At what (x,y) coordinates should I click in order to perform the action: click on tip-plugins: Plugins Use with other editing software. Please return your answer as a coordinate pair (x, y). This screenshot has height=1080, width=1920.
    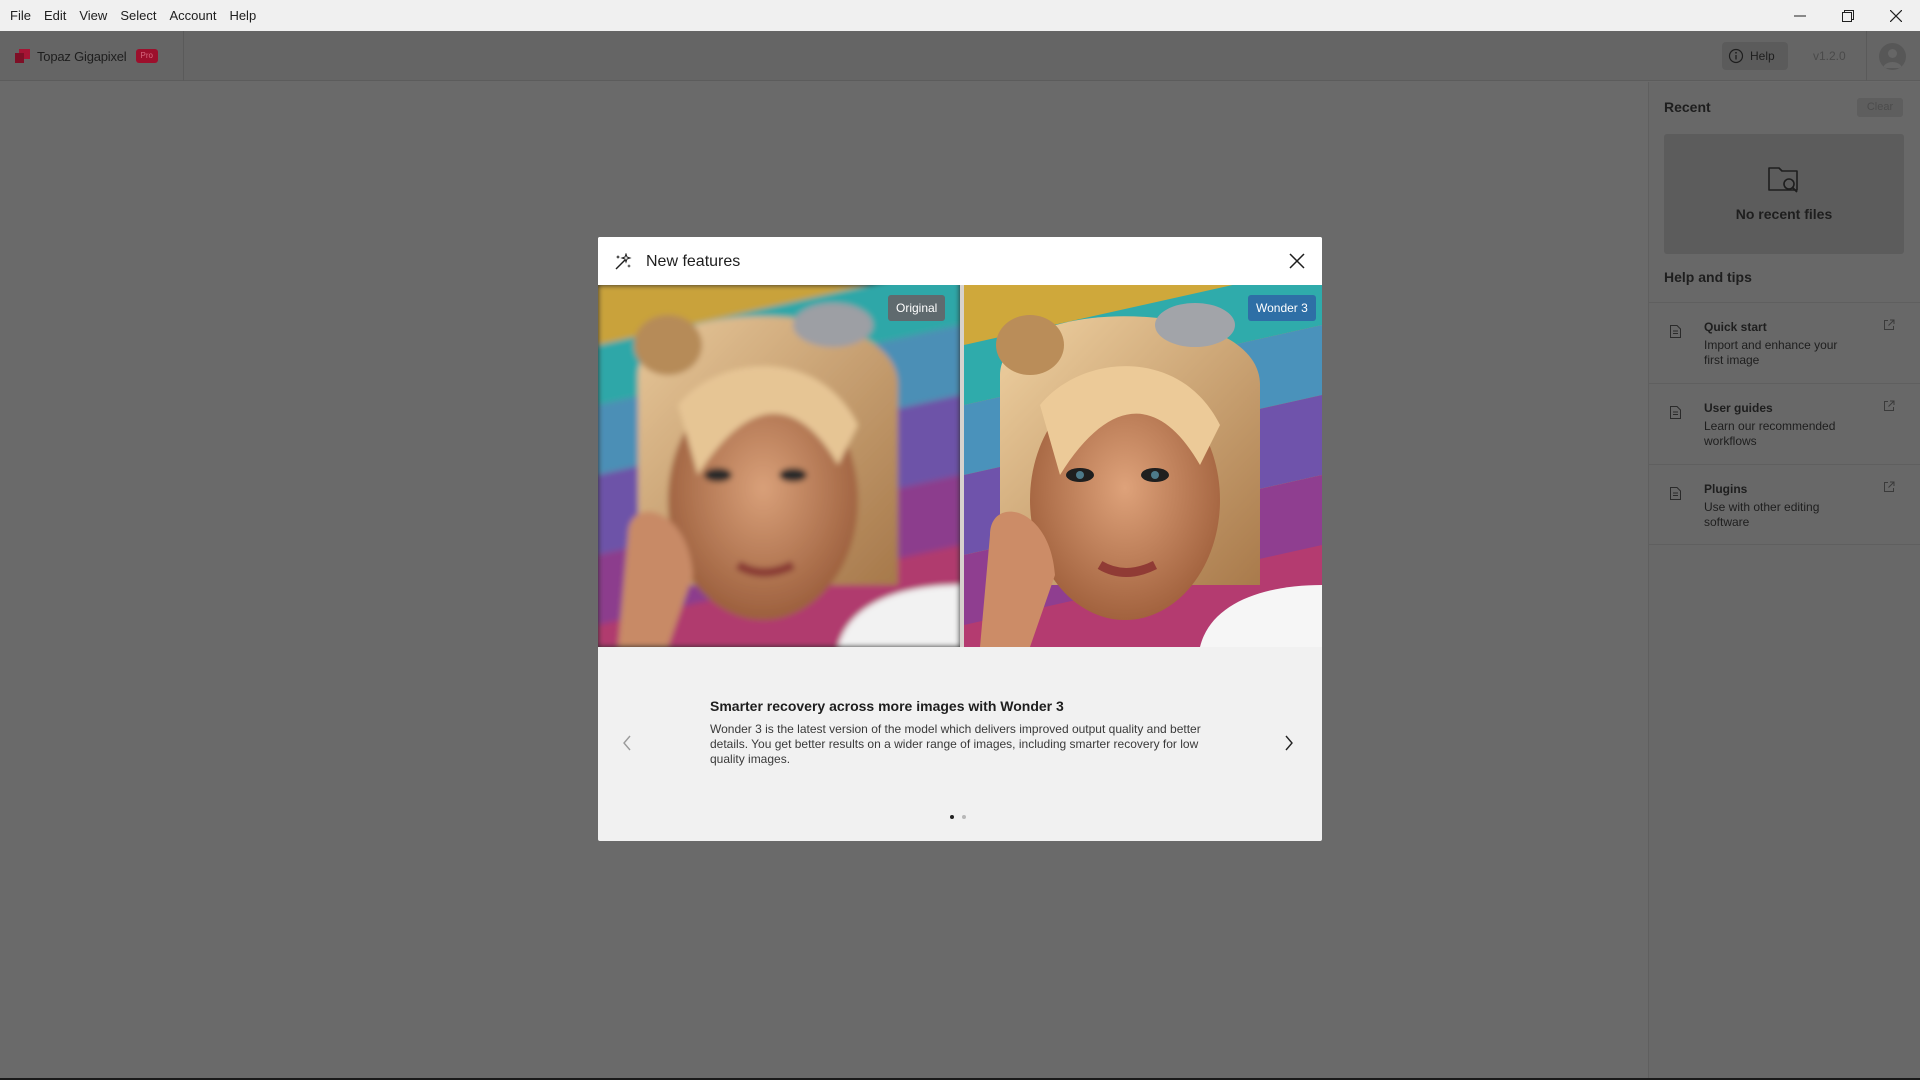
    Looking at the image, I should click on (1784, 504).